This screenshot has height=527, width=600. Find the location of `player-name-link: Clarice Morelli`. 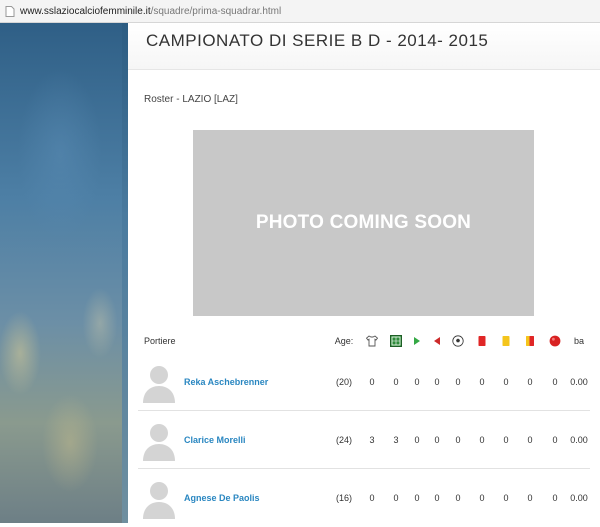

player-name-link: Clarice Morelli is located at coordinates (215, 440).